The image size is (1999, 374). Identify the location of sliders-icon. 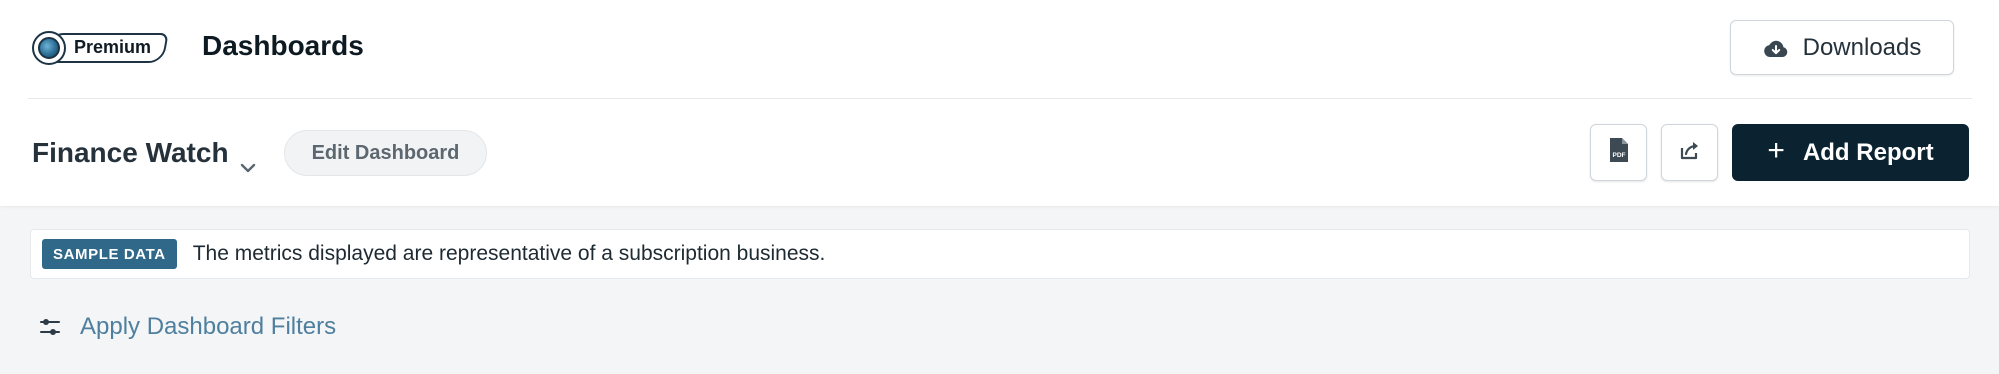
(50, 327).